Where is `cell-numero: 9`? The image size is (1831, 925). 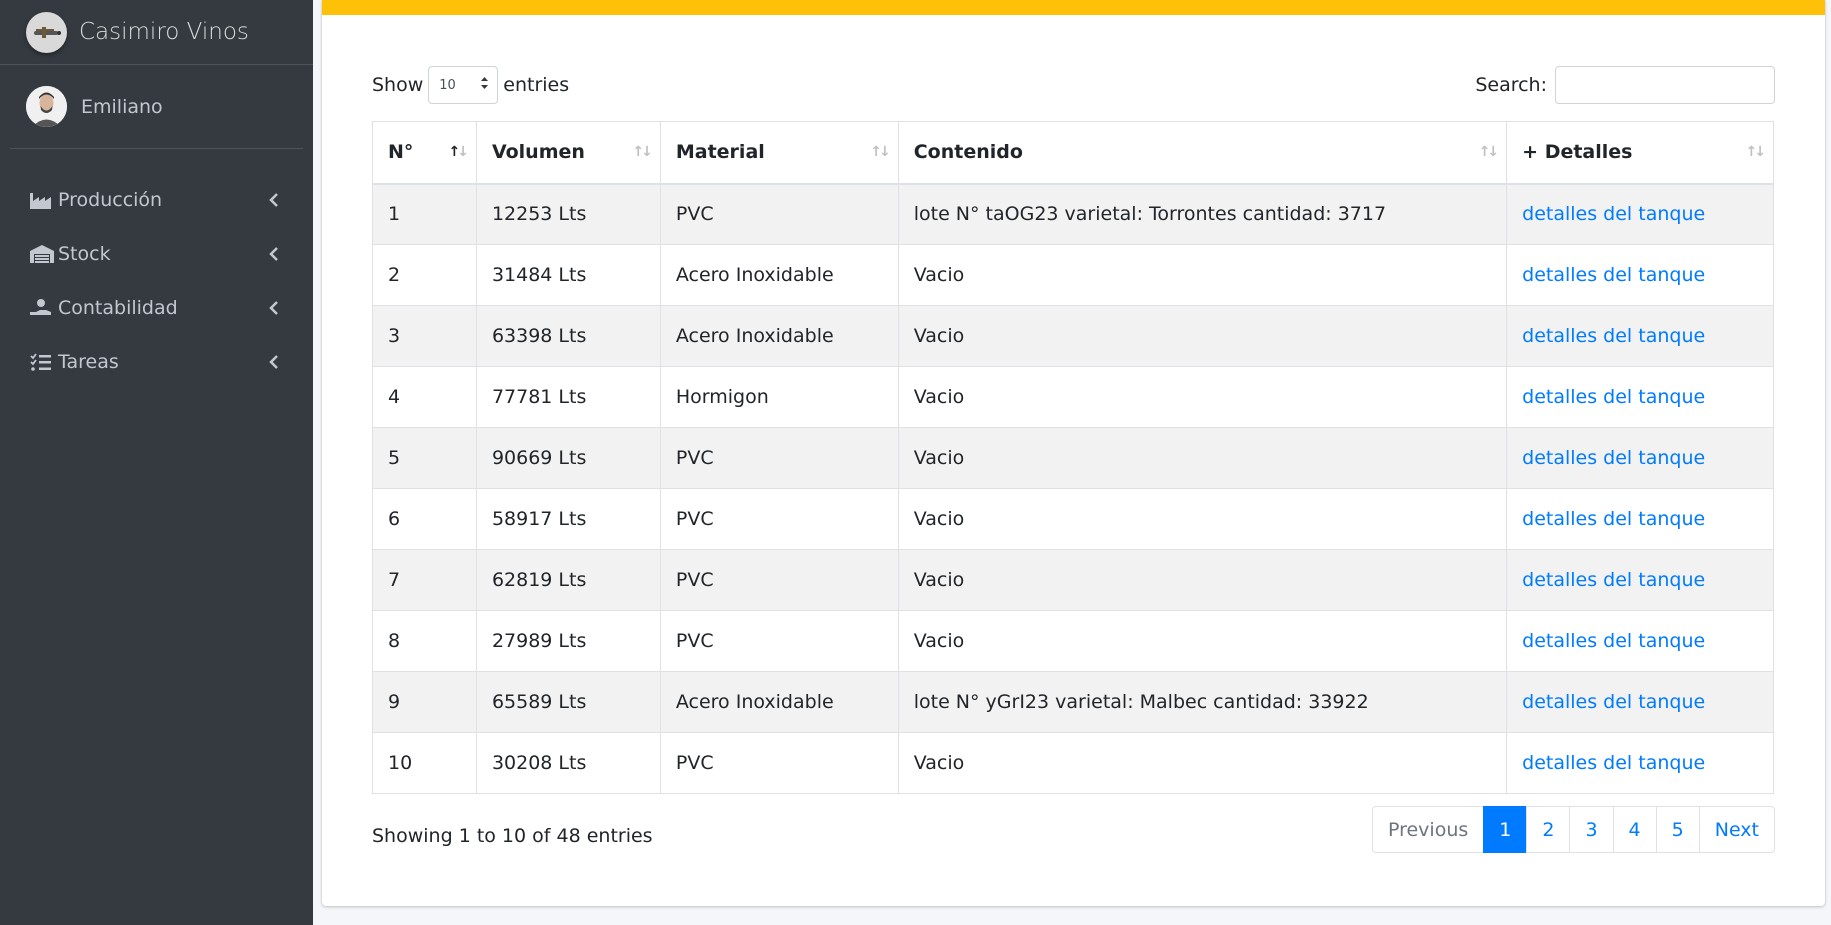
cell-numero: 9 is located at coordinates (424, 702).